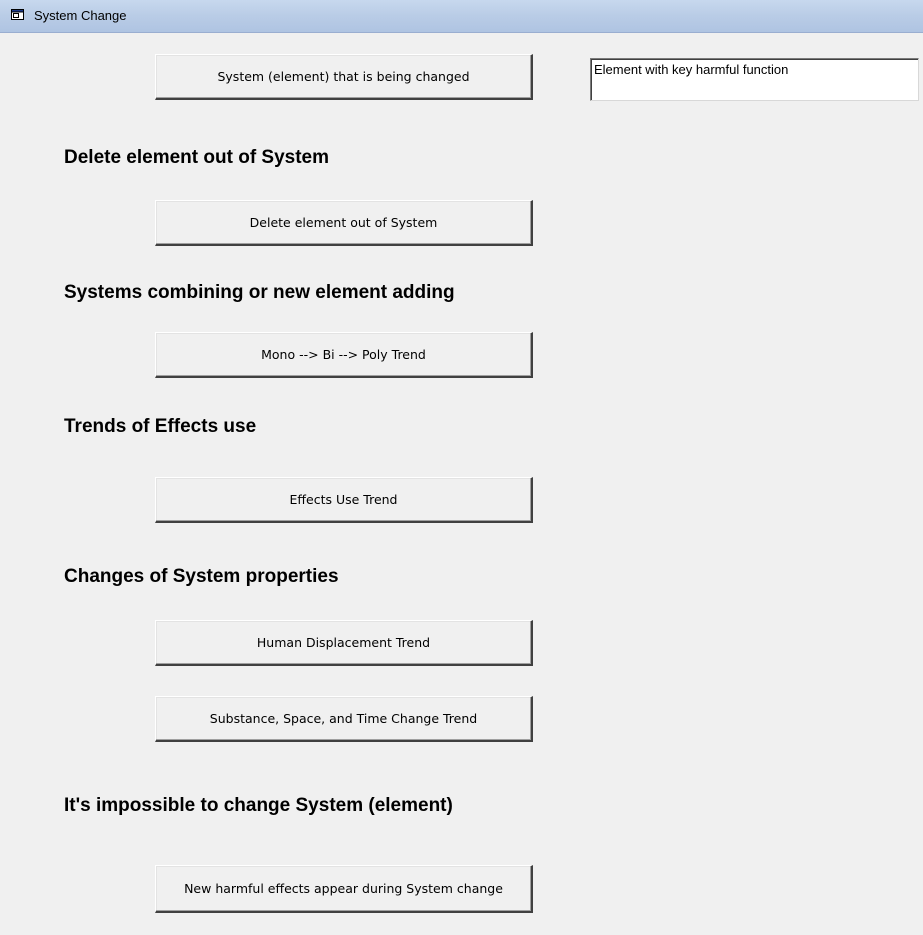 The image size is (923, 935). Describe the element at coordinates (344, 77) in the screenshot. I see `system-element-button: System (element) that is being changed` at that location.